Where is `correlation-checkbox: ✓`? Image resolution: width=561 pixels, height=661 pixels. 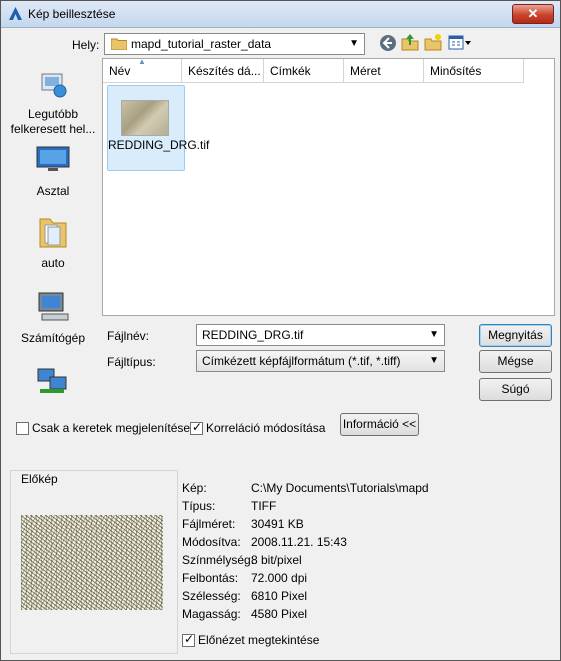 correlation-checkbox: ✓ is located at coordinates (196, 427).